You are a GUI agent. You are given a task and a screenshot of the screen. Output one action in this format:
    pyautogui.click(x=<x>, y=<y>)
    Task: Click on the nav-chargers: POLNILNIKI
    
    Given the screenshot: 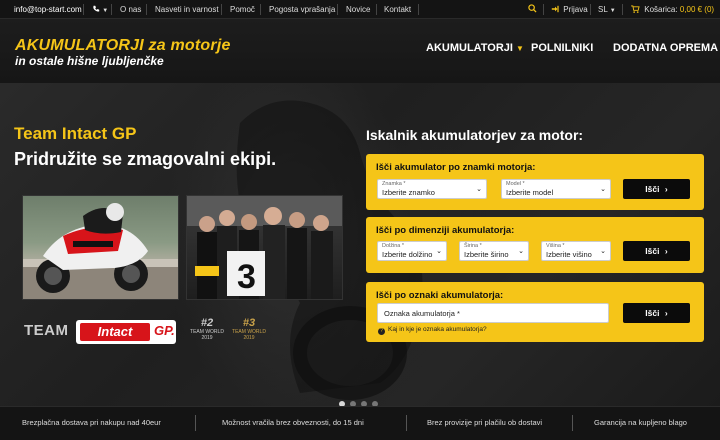 What is the action you would take?
    pyautogui.click(x=562, y=48)
    